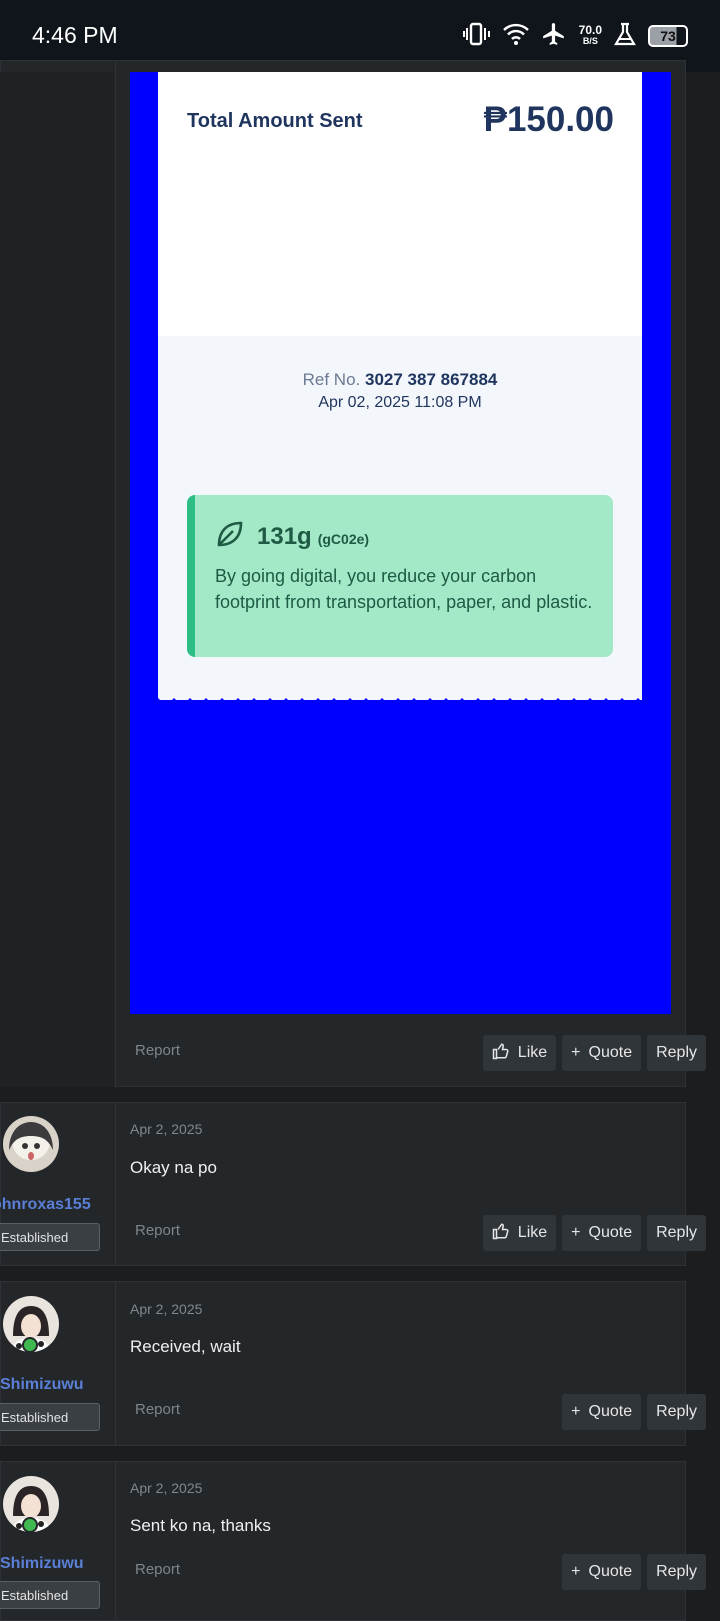 The height and width of the screenshot is (1621, 720). What do you see at coordinates (331, 379) in the screenshot?
I see `ref-label: Ref No.` at bounding box center [331, 379].